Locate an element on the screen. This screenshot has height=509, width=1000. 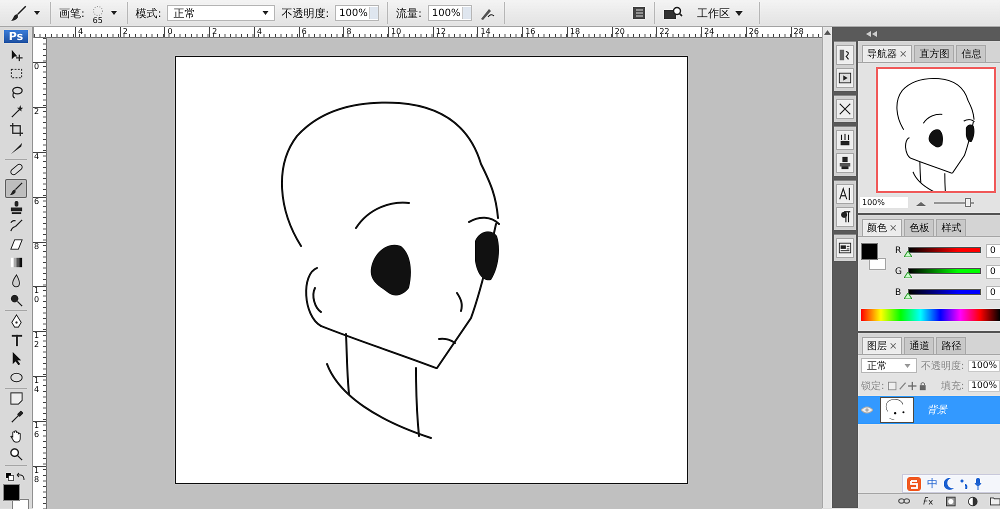
workspace-menu: 工作区 is located at coordinates (720, 13).